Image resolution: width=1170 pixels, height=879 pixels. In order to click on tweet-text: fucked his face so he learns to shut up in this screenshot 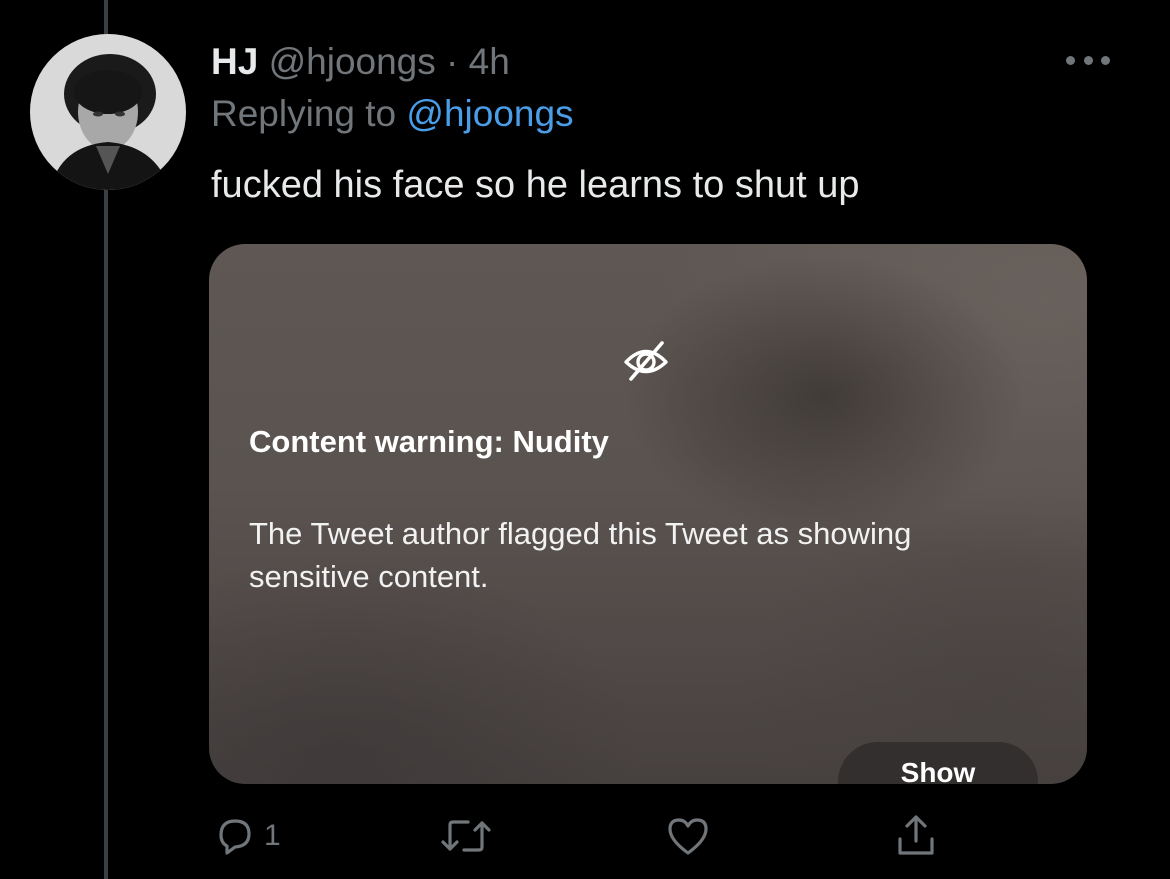, I will do `click(535, 185)`.